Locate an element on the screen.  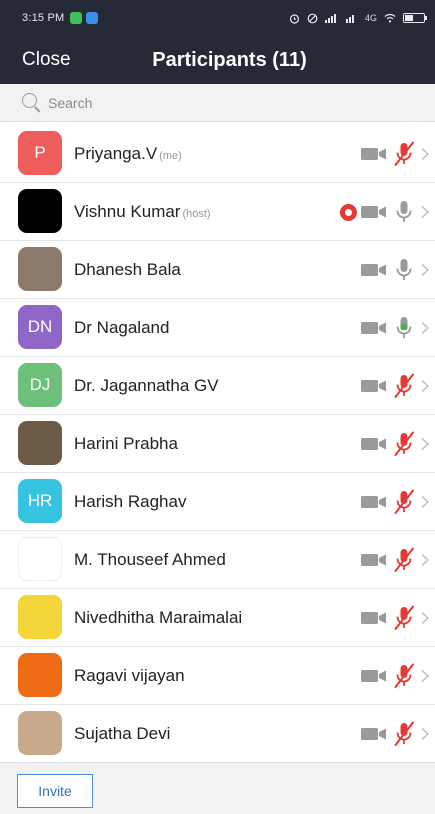
participant-row: M. Thouseef Ahmed is located at coordinates (217, 560).